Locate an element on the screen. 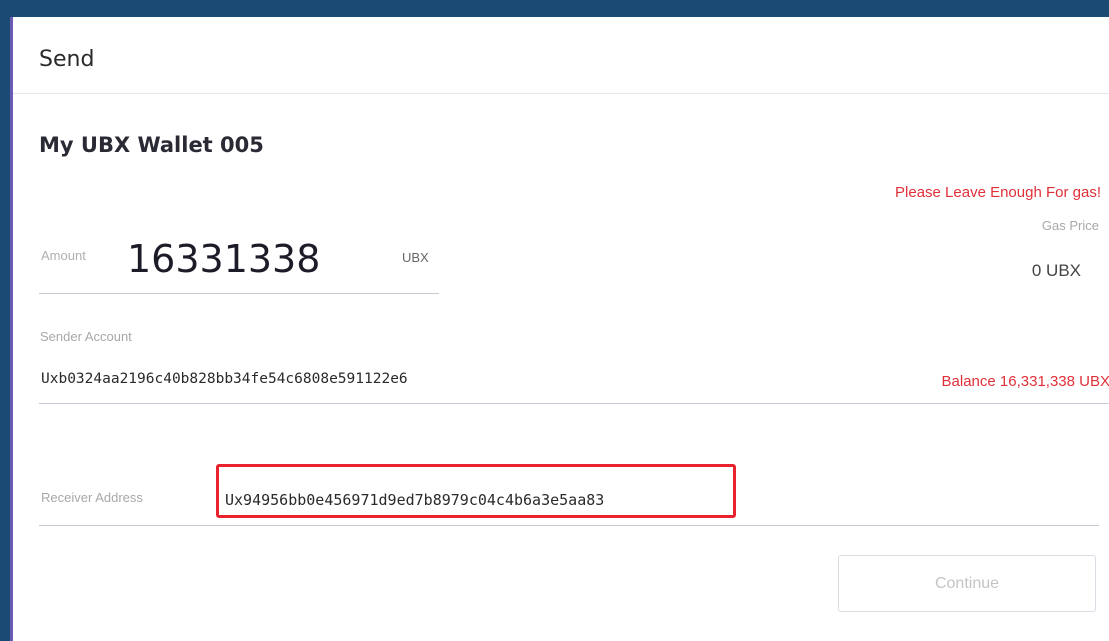 Image resolution: width=1109 pixels, height=641 pixels. wallet-name: My UBX Wallet 005 is located at coordinates (151, 145).